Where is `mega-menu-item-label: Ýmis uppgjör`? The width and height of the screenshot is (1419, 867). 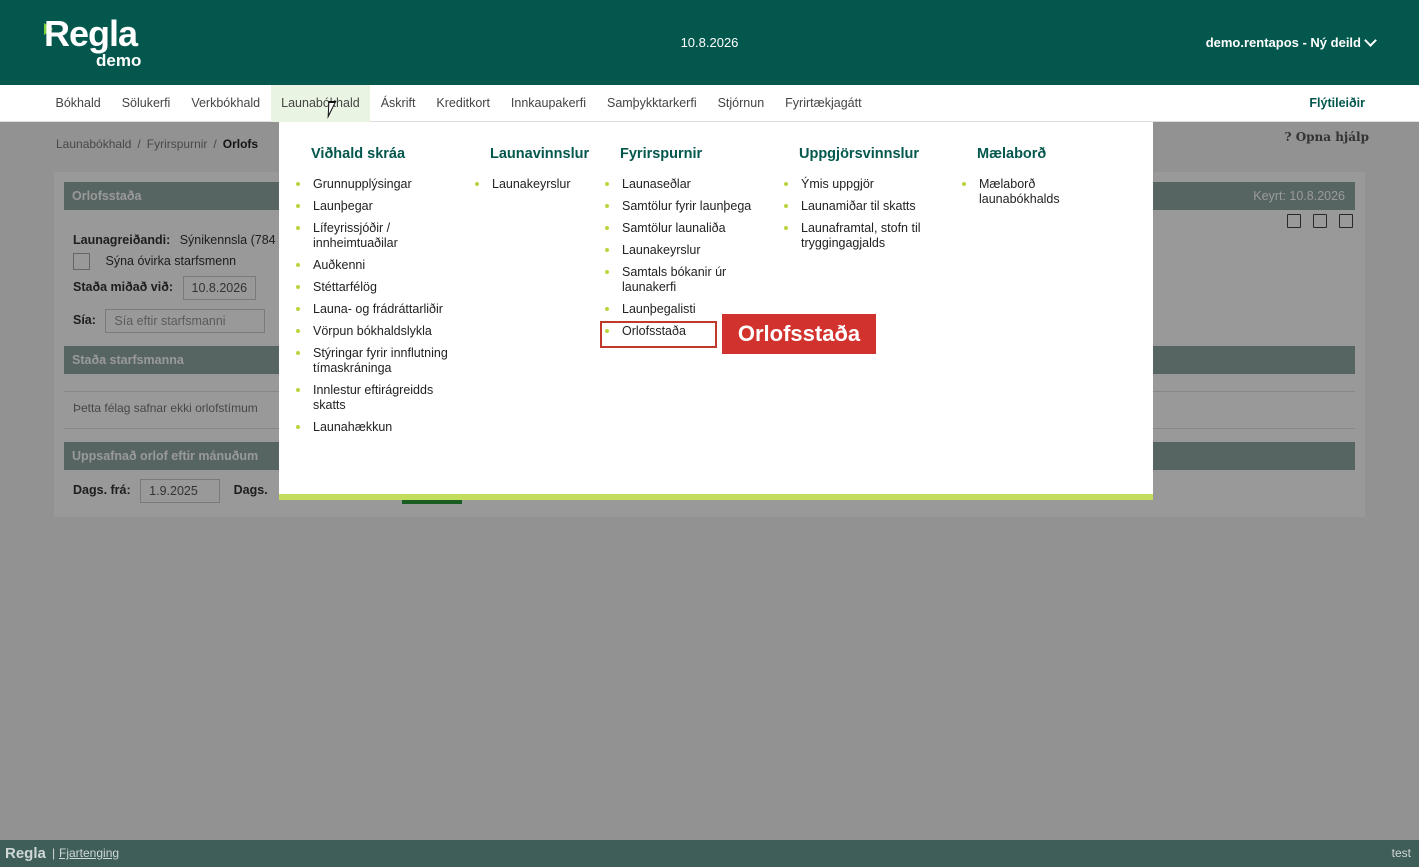 mega-menu-item-label: Ýmis uppgjör is located at coordinates (837, 184).